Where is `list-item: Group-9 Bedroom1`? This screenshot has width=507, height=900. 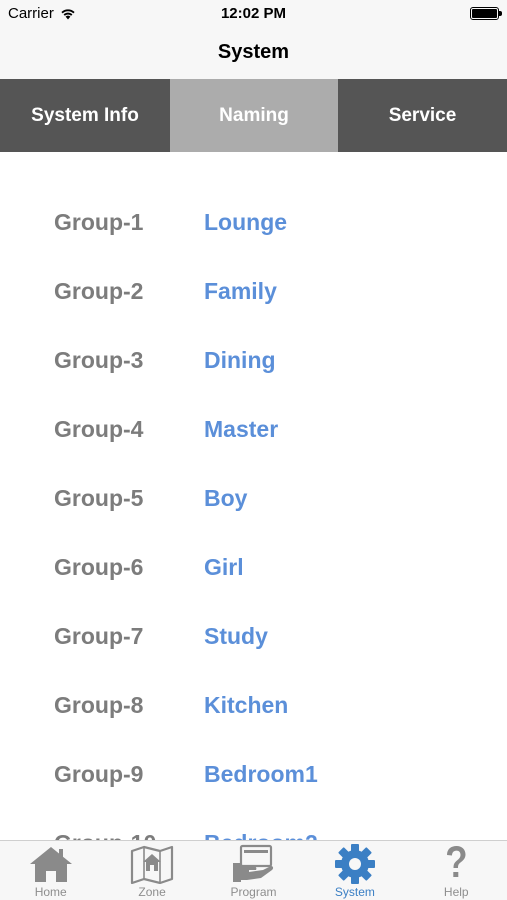
list-item: Group-9 Bedroom1 is located at coordinates (253, 781).